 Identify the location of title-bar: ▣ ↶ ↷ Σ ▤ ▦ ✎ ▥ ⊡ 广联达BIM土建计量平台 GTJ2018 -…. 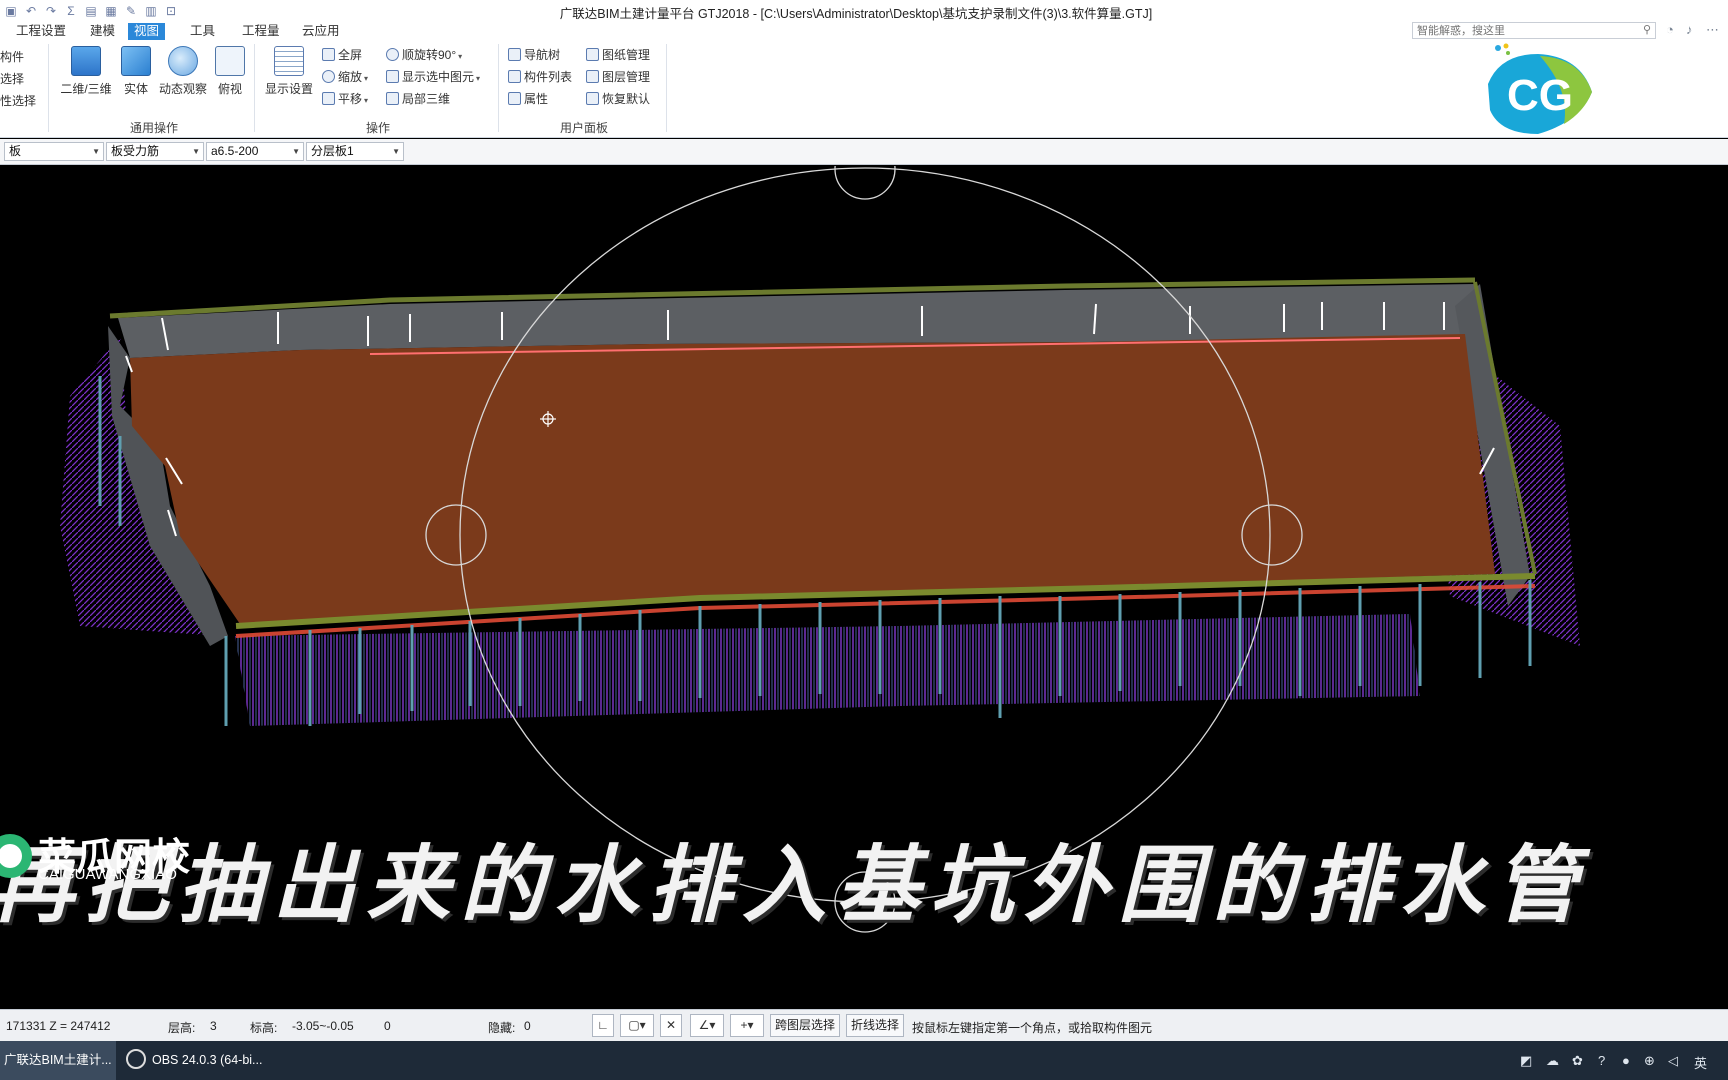
(864, 11).